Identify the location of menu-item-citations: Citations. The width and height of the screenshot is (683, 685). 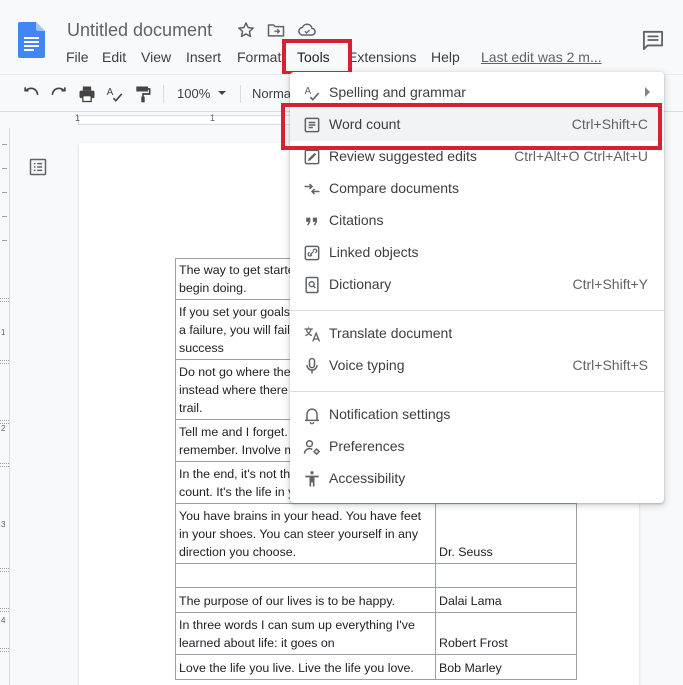
(477, 221).